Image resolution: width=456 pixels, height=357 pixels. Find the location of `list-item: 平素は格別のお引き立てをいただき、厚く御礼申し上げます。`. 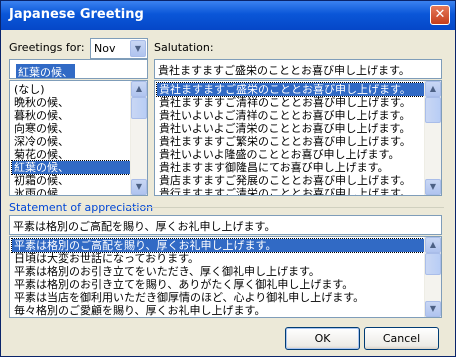

list-item: 平素は格別のお引き立てをいただき、厚く御礼申し上げます。 is located at coordinates (218, 271).